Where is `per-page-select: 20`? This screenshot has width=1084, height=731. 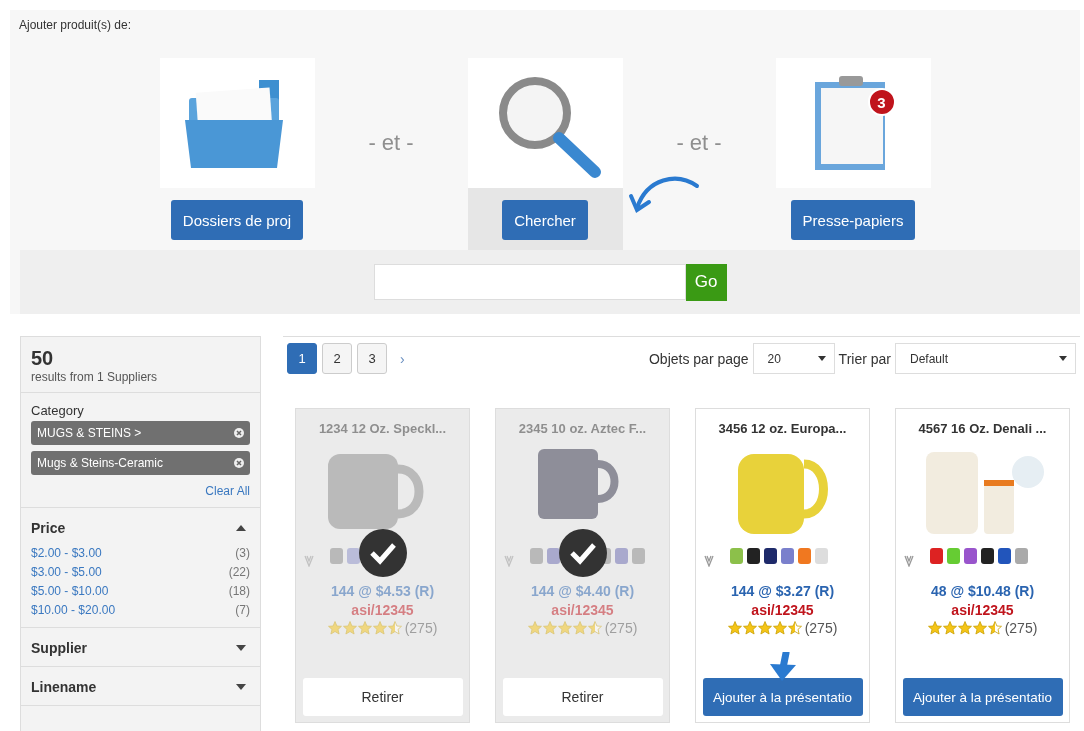 per-page-select: 20 is located at coordinates (793, 358).